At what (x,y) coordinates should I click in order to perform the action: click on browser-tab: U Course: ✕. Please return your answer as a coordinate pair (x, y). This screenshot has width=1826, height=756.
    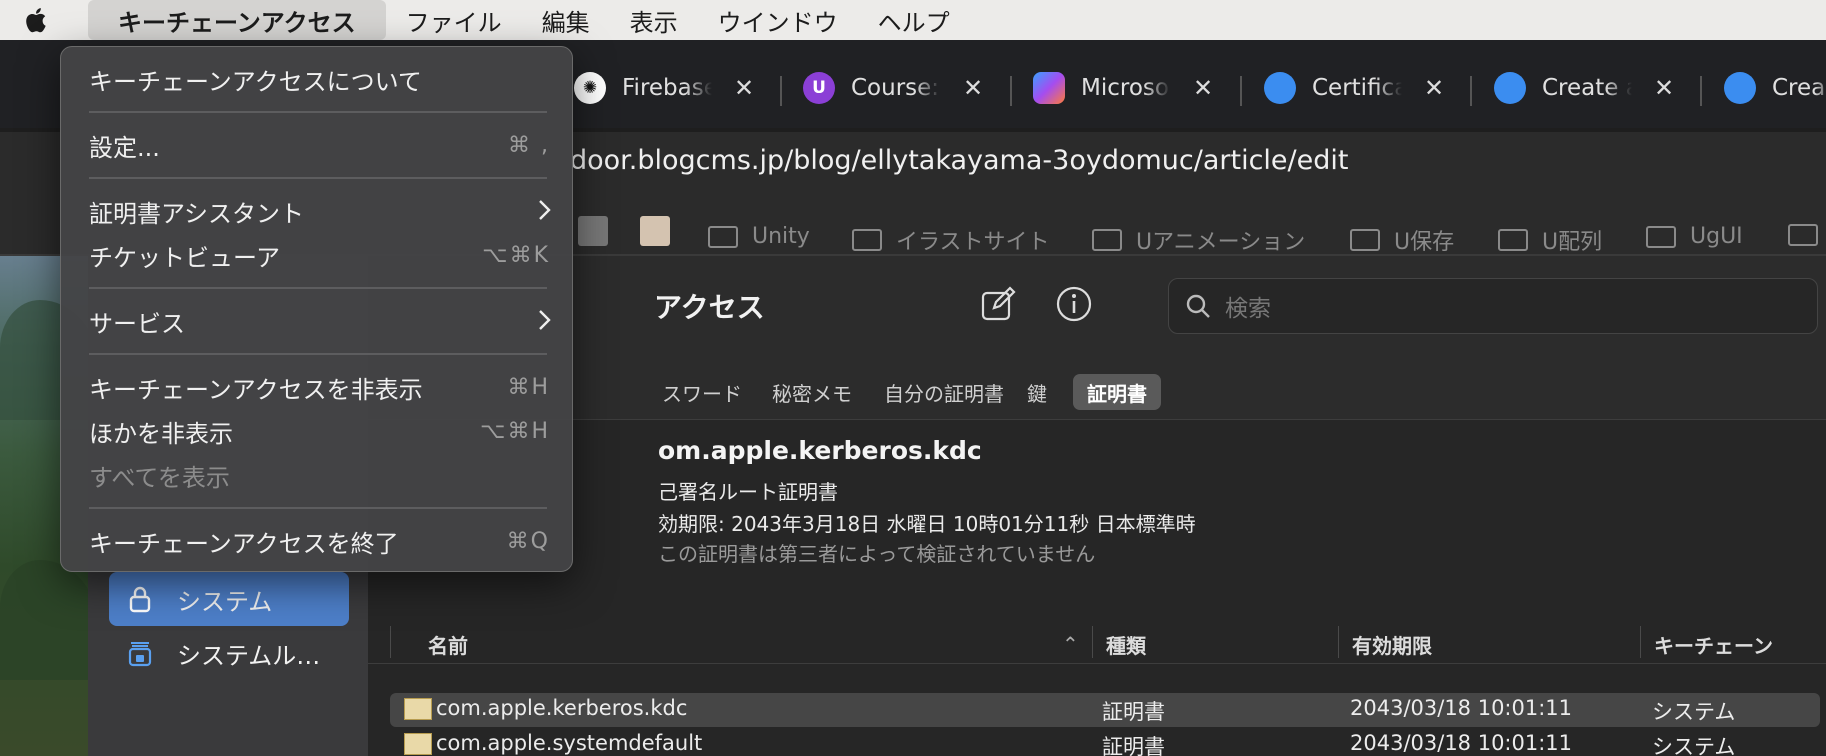
    Looking at the image, I should click on (893, 88).